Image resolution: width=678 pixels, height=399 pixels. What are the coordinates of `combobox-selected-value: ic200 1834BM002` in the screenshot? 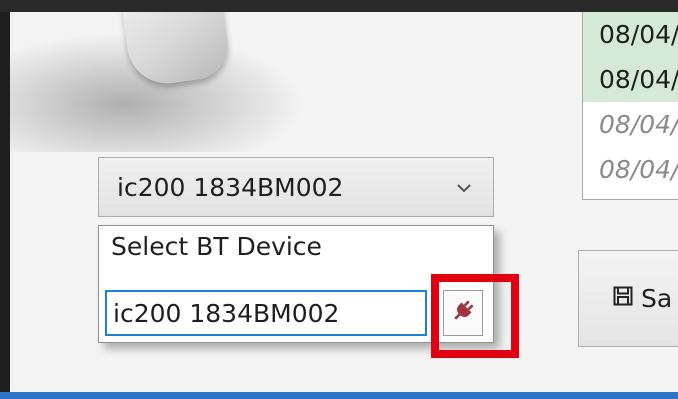 It's located at (230, 187).